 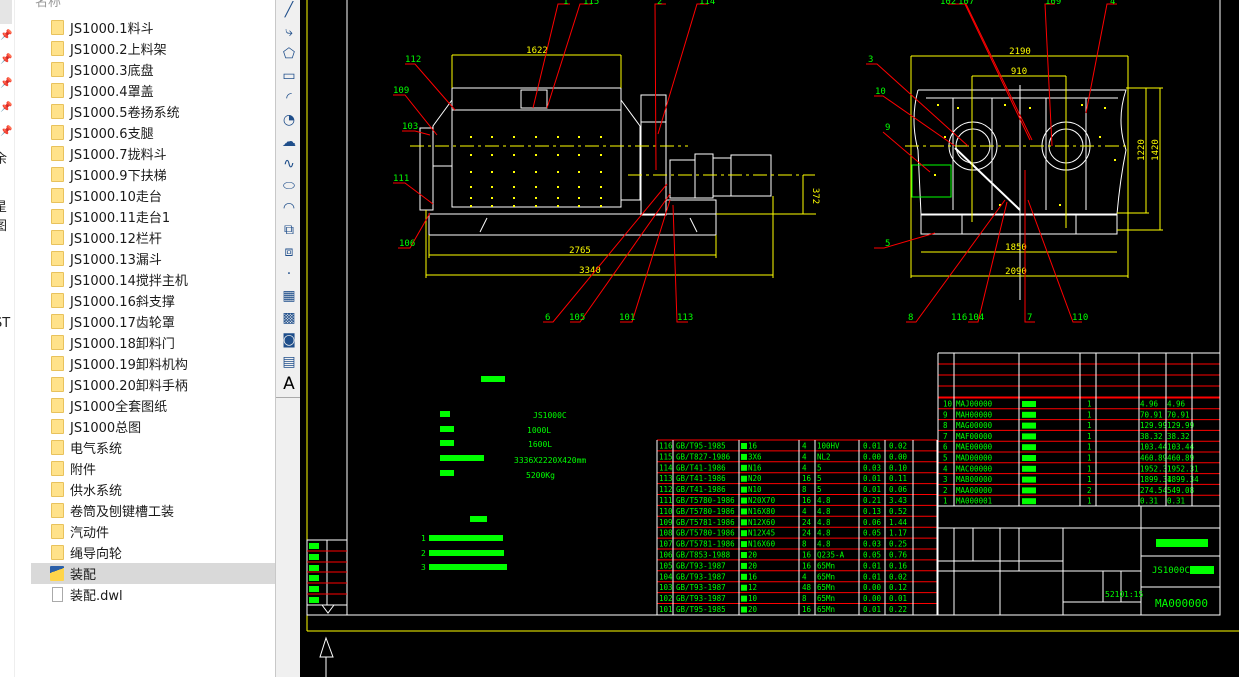 I want to click on cell: N20X70, so click(x=762, y=500).